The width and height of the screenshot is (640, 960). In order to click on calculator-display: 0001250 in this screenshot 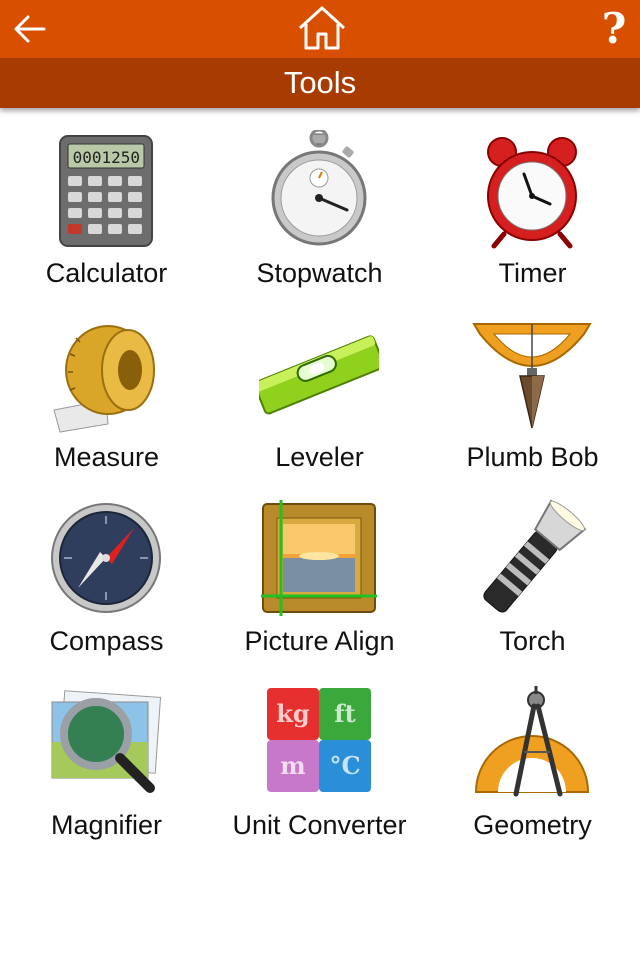, I will do `click(106, 157)`.